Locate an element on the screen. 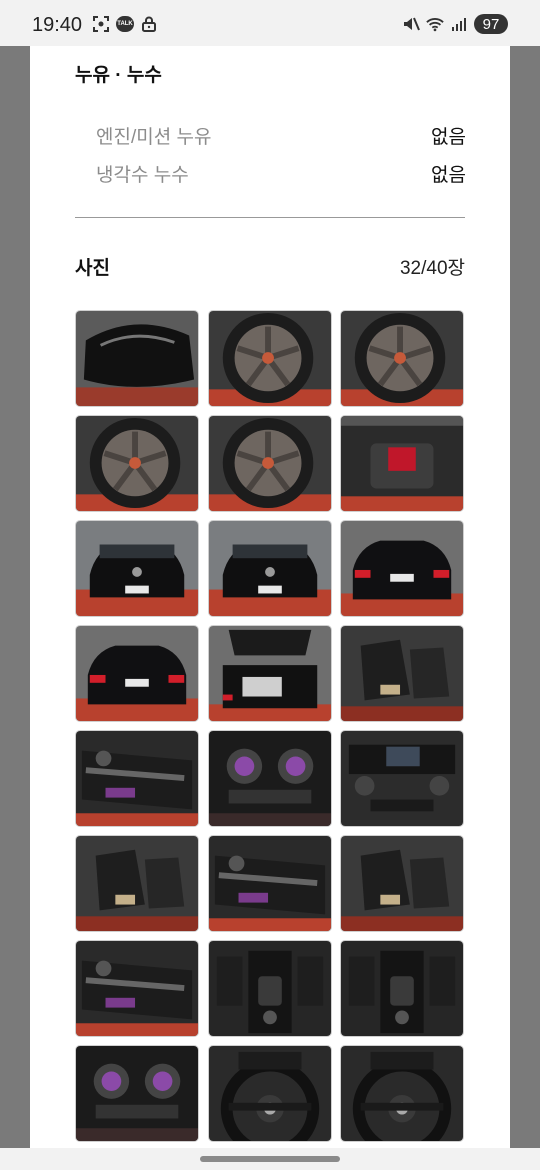 This screenshot has height=1170, width=540. rear-vents-photo is located at coordinates (270, 778).